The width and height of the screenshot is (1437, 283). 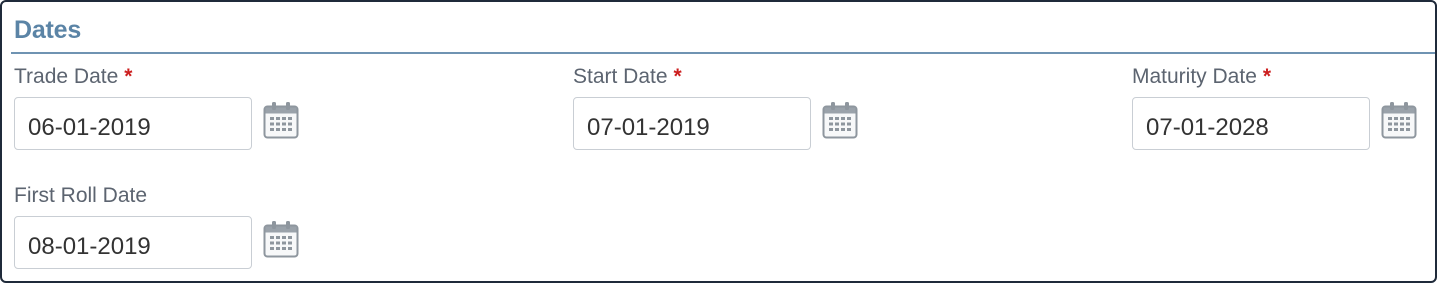 I want to click on first-roll-date-input, so click(x=133, y=242).